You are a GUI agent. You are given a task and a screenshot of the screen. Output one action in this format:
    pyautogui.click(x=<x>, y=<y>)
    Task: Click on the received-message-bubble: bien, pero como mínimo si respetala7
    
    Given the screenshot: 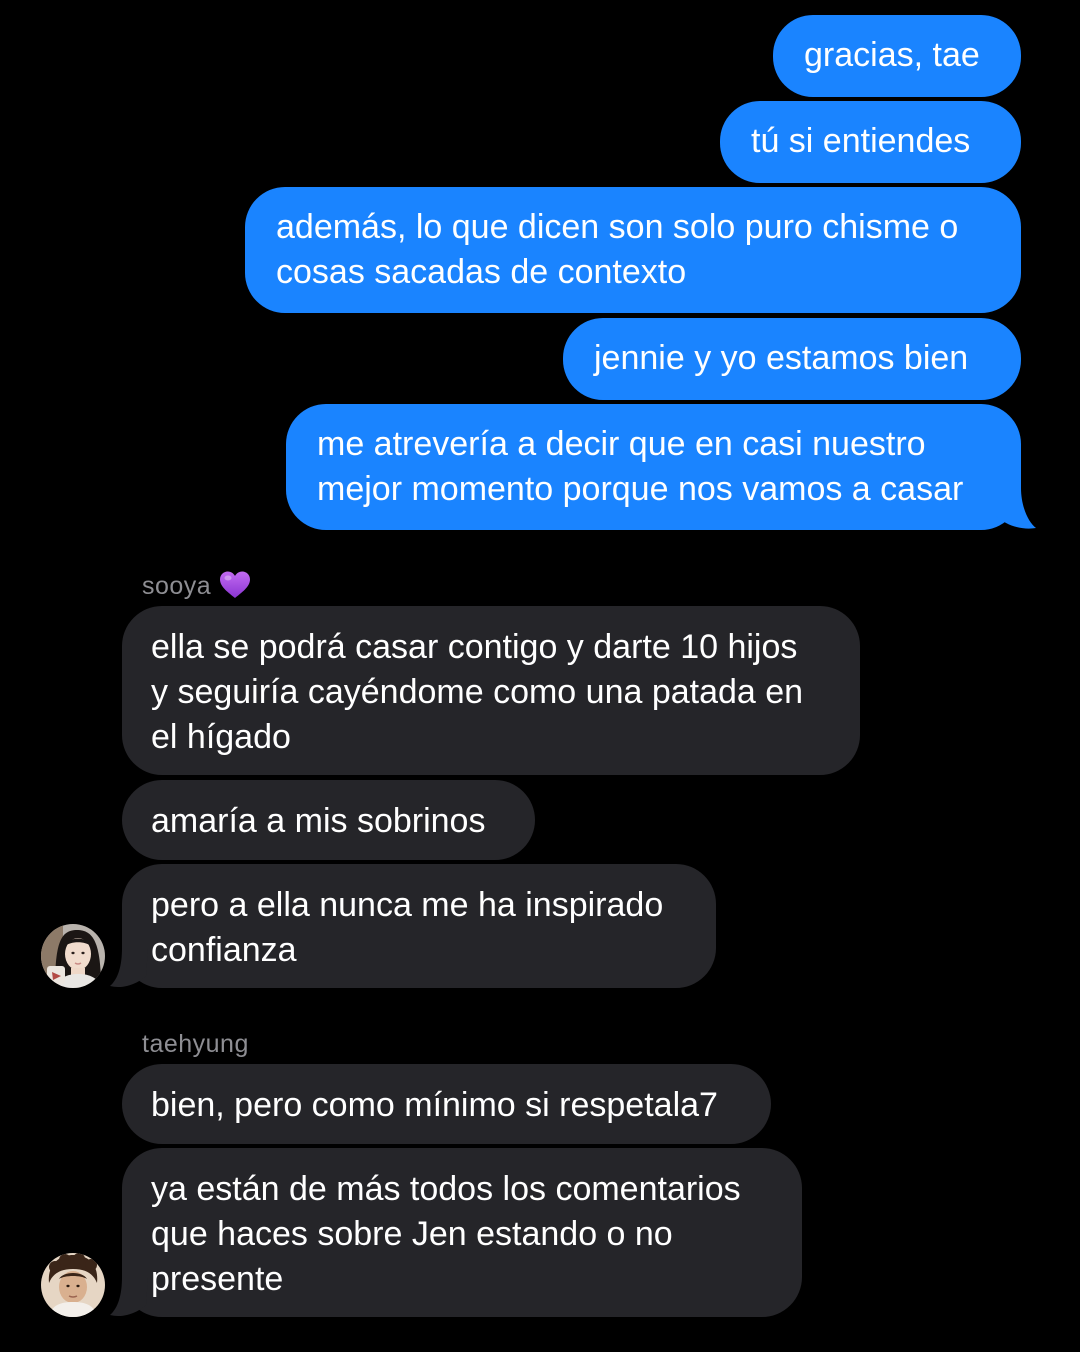 What is the action you would take?
    pyautogui.click(x=446, y=1104)
    